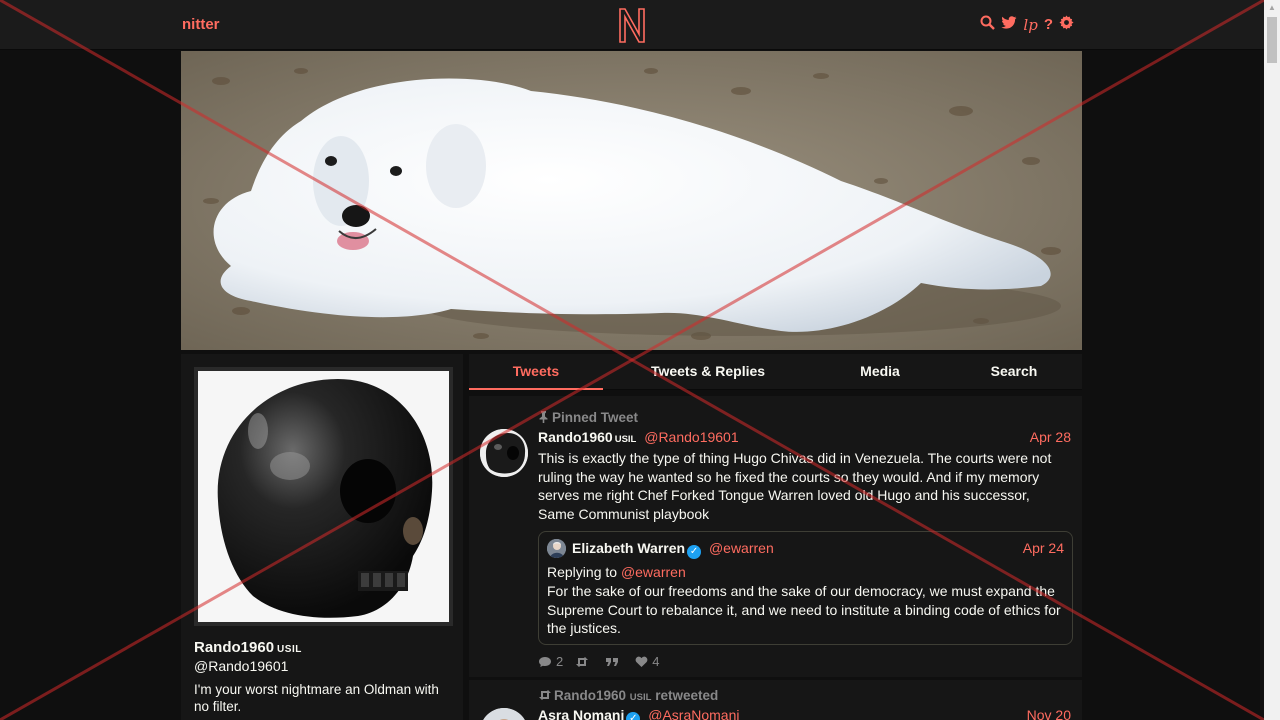  I want to click on profile-name: Rando1960 USIL, so click(248, 647).